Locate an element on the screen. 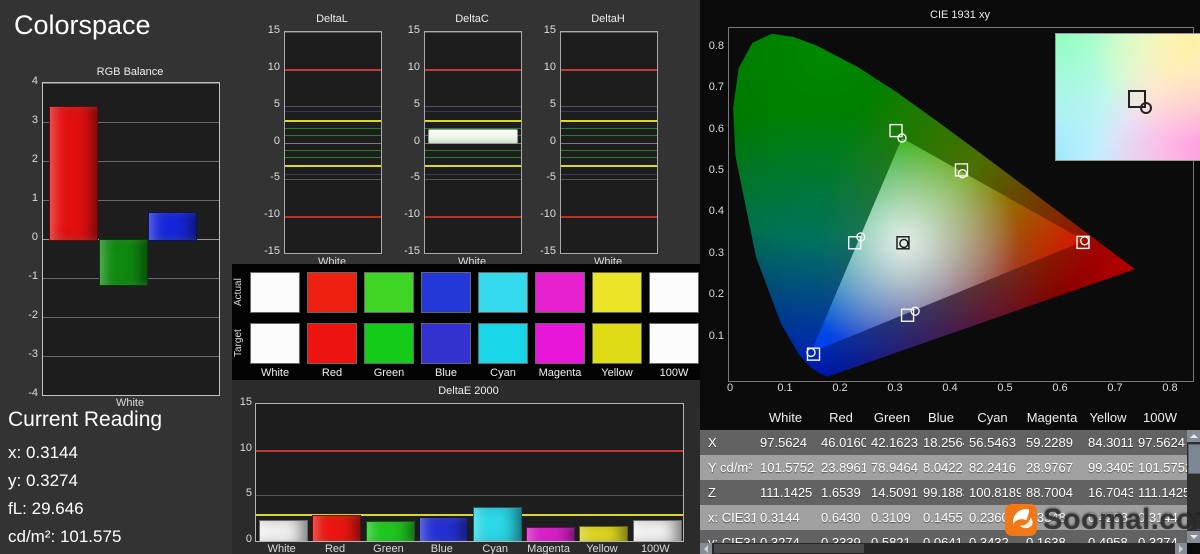 This screenshot has width=1200, height=554. table-cell: 28.9767 is located at coordinates (1049, 467).